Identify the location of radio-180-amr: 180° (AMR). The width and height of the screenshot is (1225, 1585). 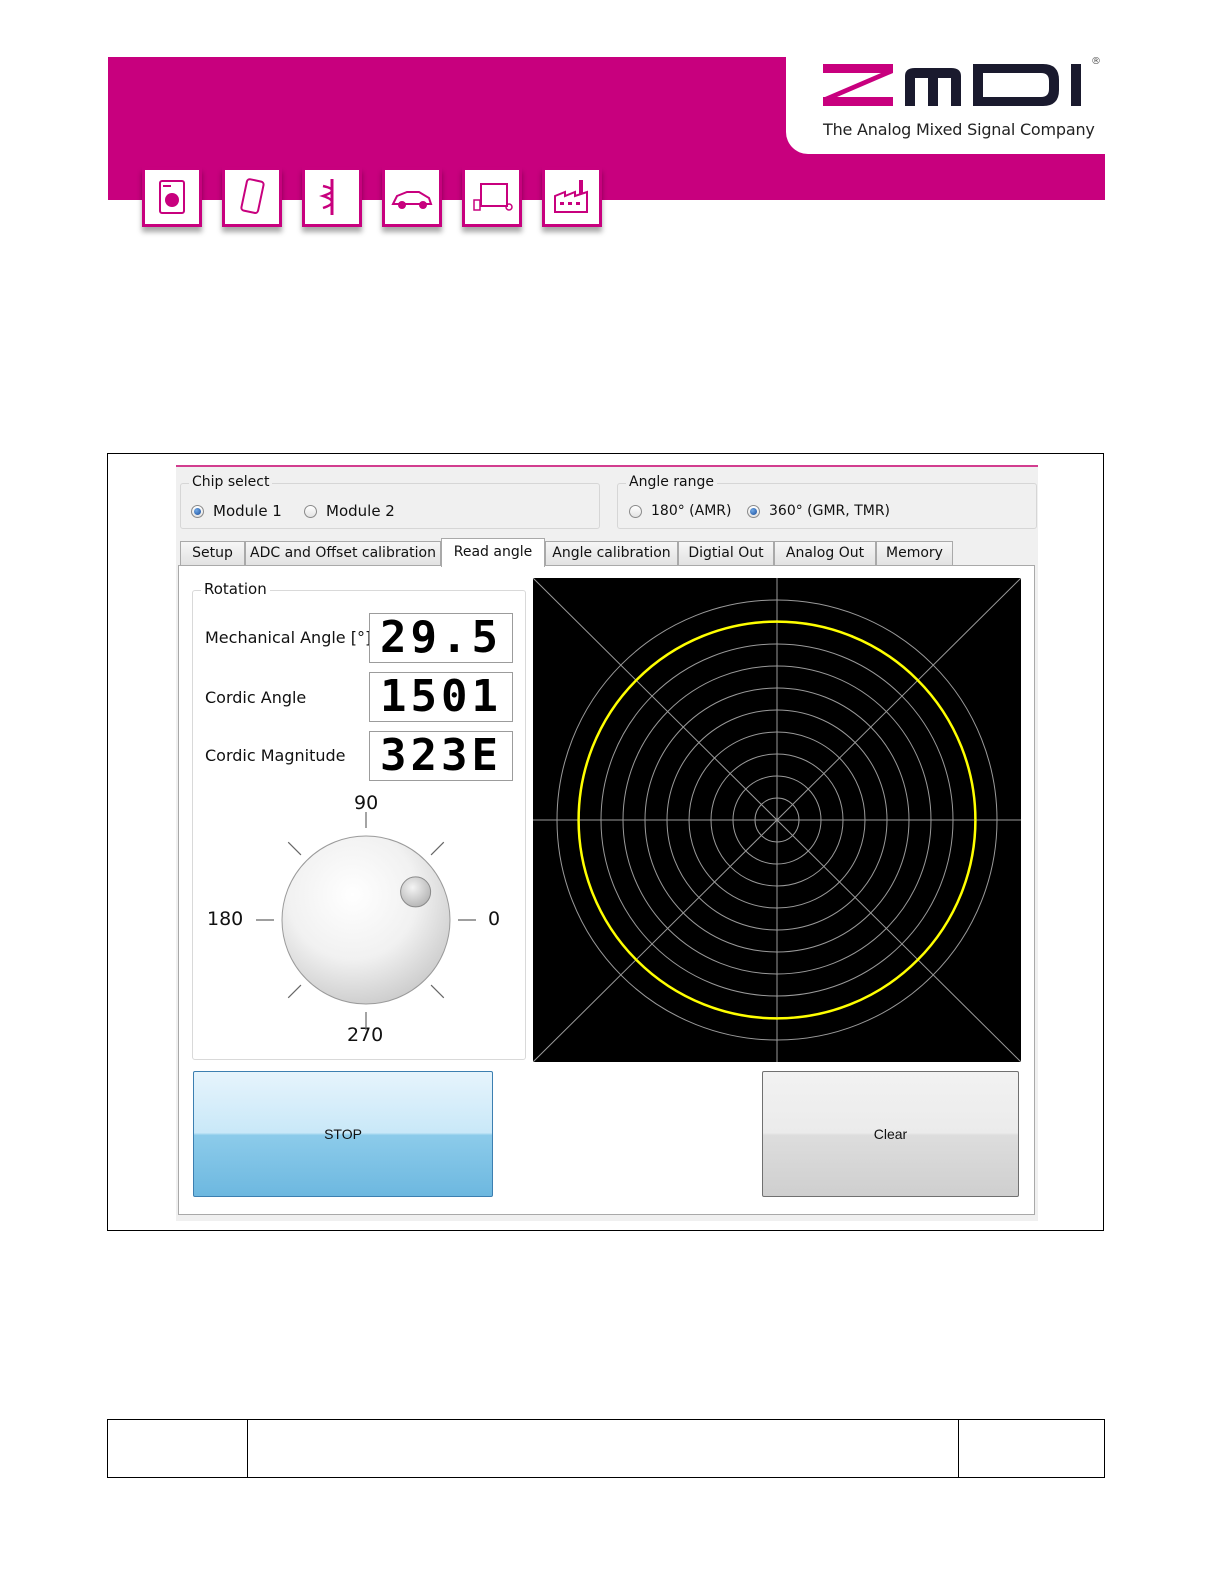
(680, 511).